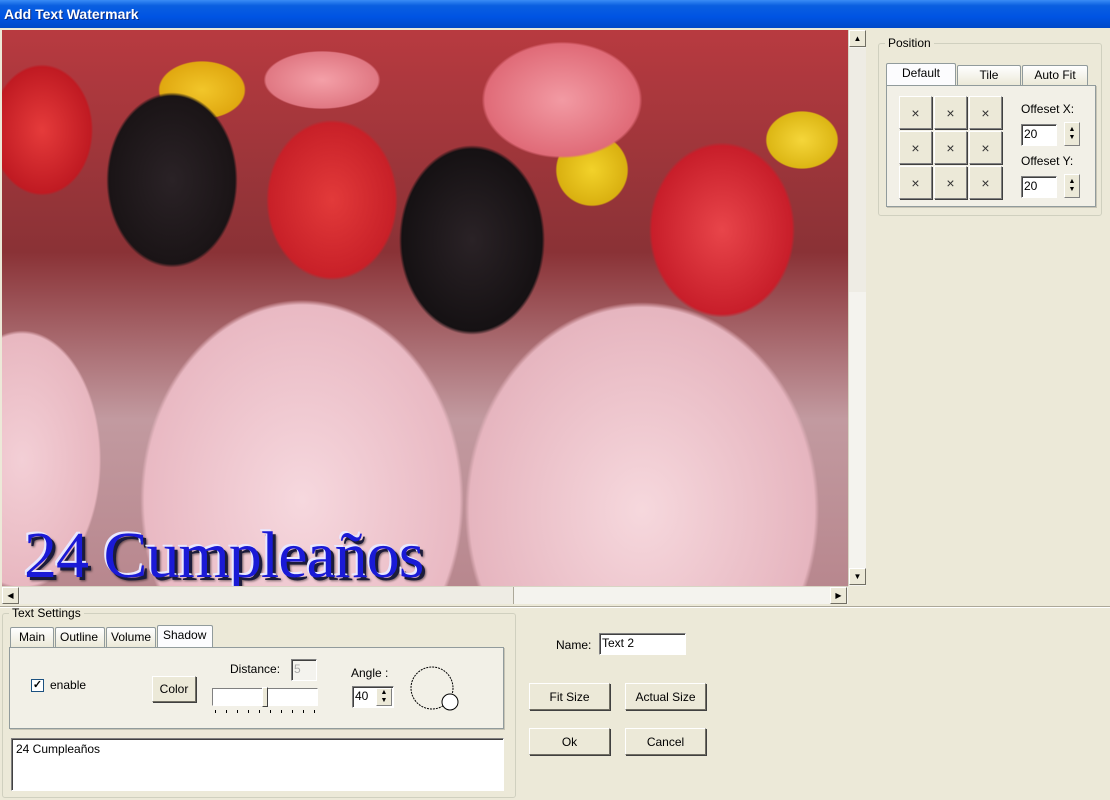 This screenshot has height=800, width=1110. I want to click on arrow-up-icon: ▲, so click(857, 38).